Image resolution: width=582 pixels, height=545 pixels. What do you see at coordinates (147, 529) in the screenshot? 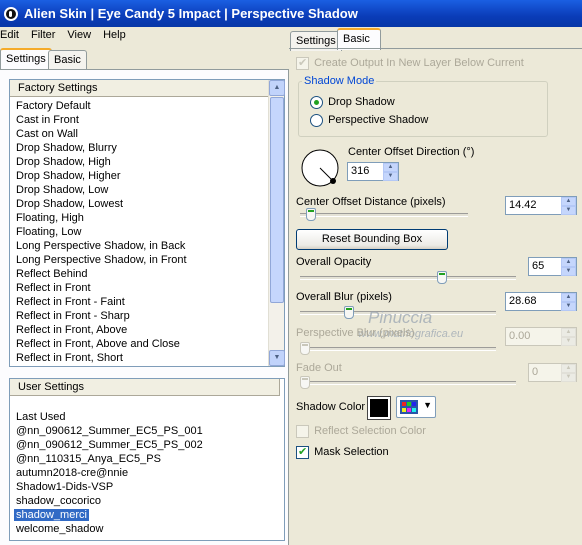
I see `list-item: welcome_shadow` at bounding box center [147, 529].